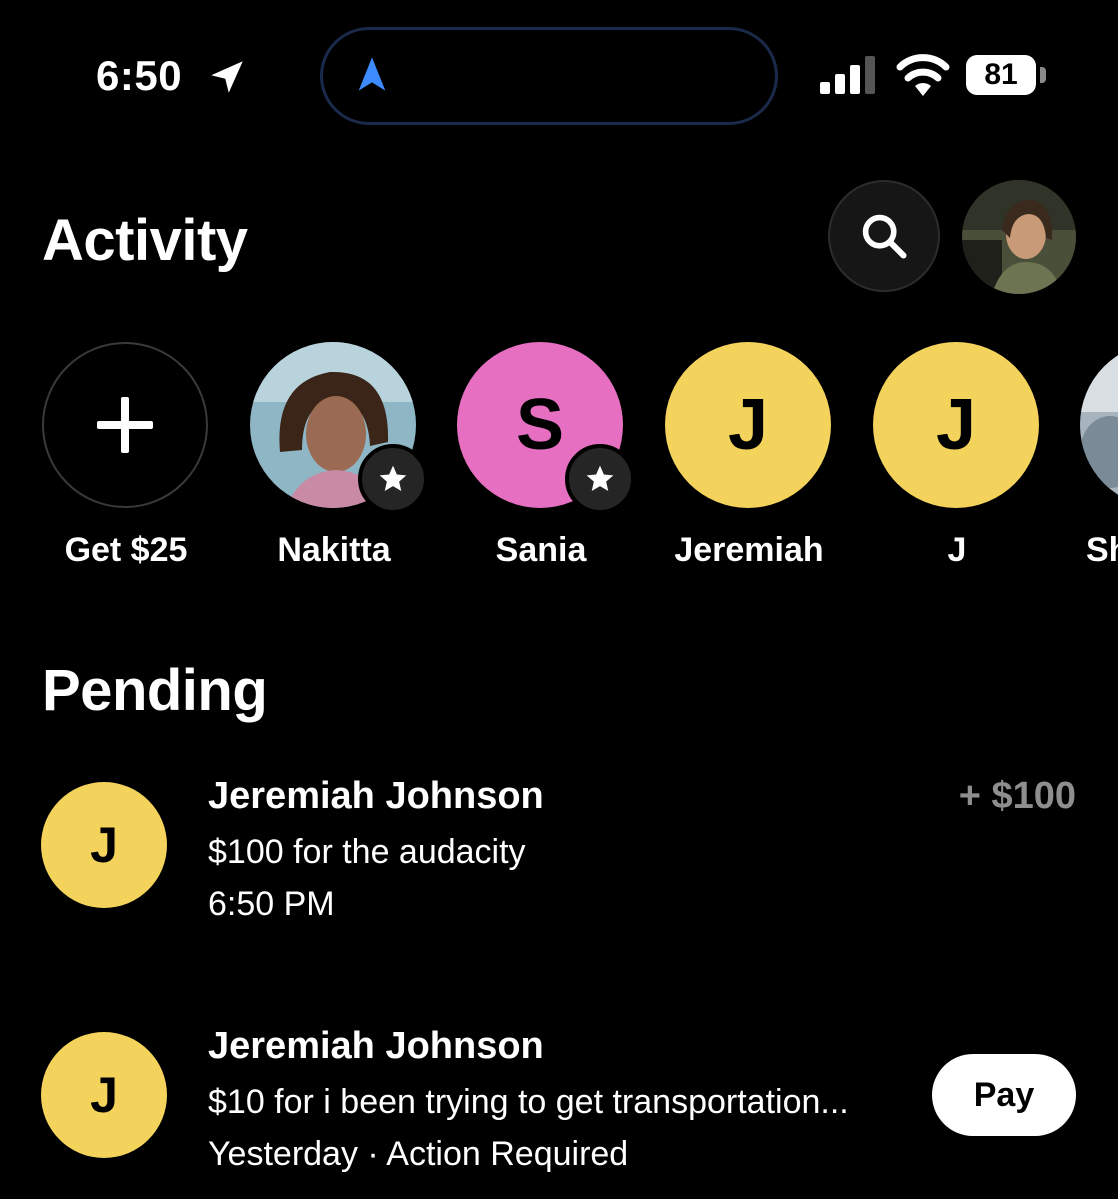  Describe the element at coordinates (1043, 75) in the screenshot. I see `battery-cap` at that location.